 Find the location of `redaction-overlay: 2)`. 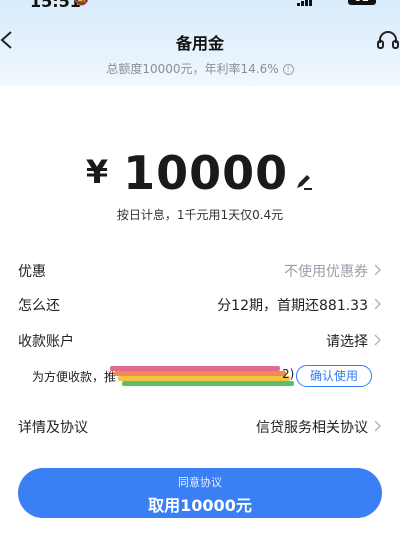

redaction-overlay: 2) is located at coordinates (202, 378).